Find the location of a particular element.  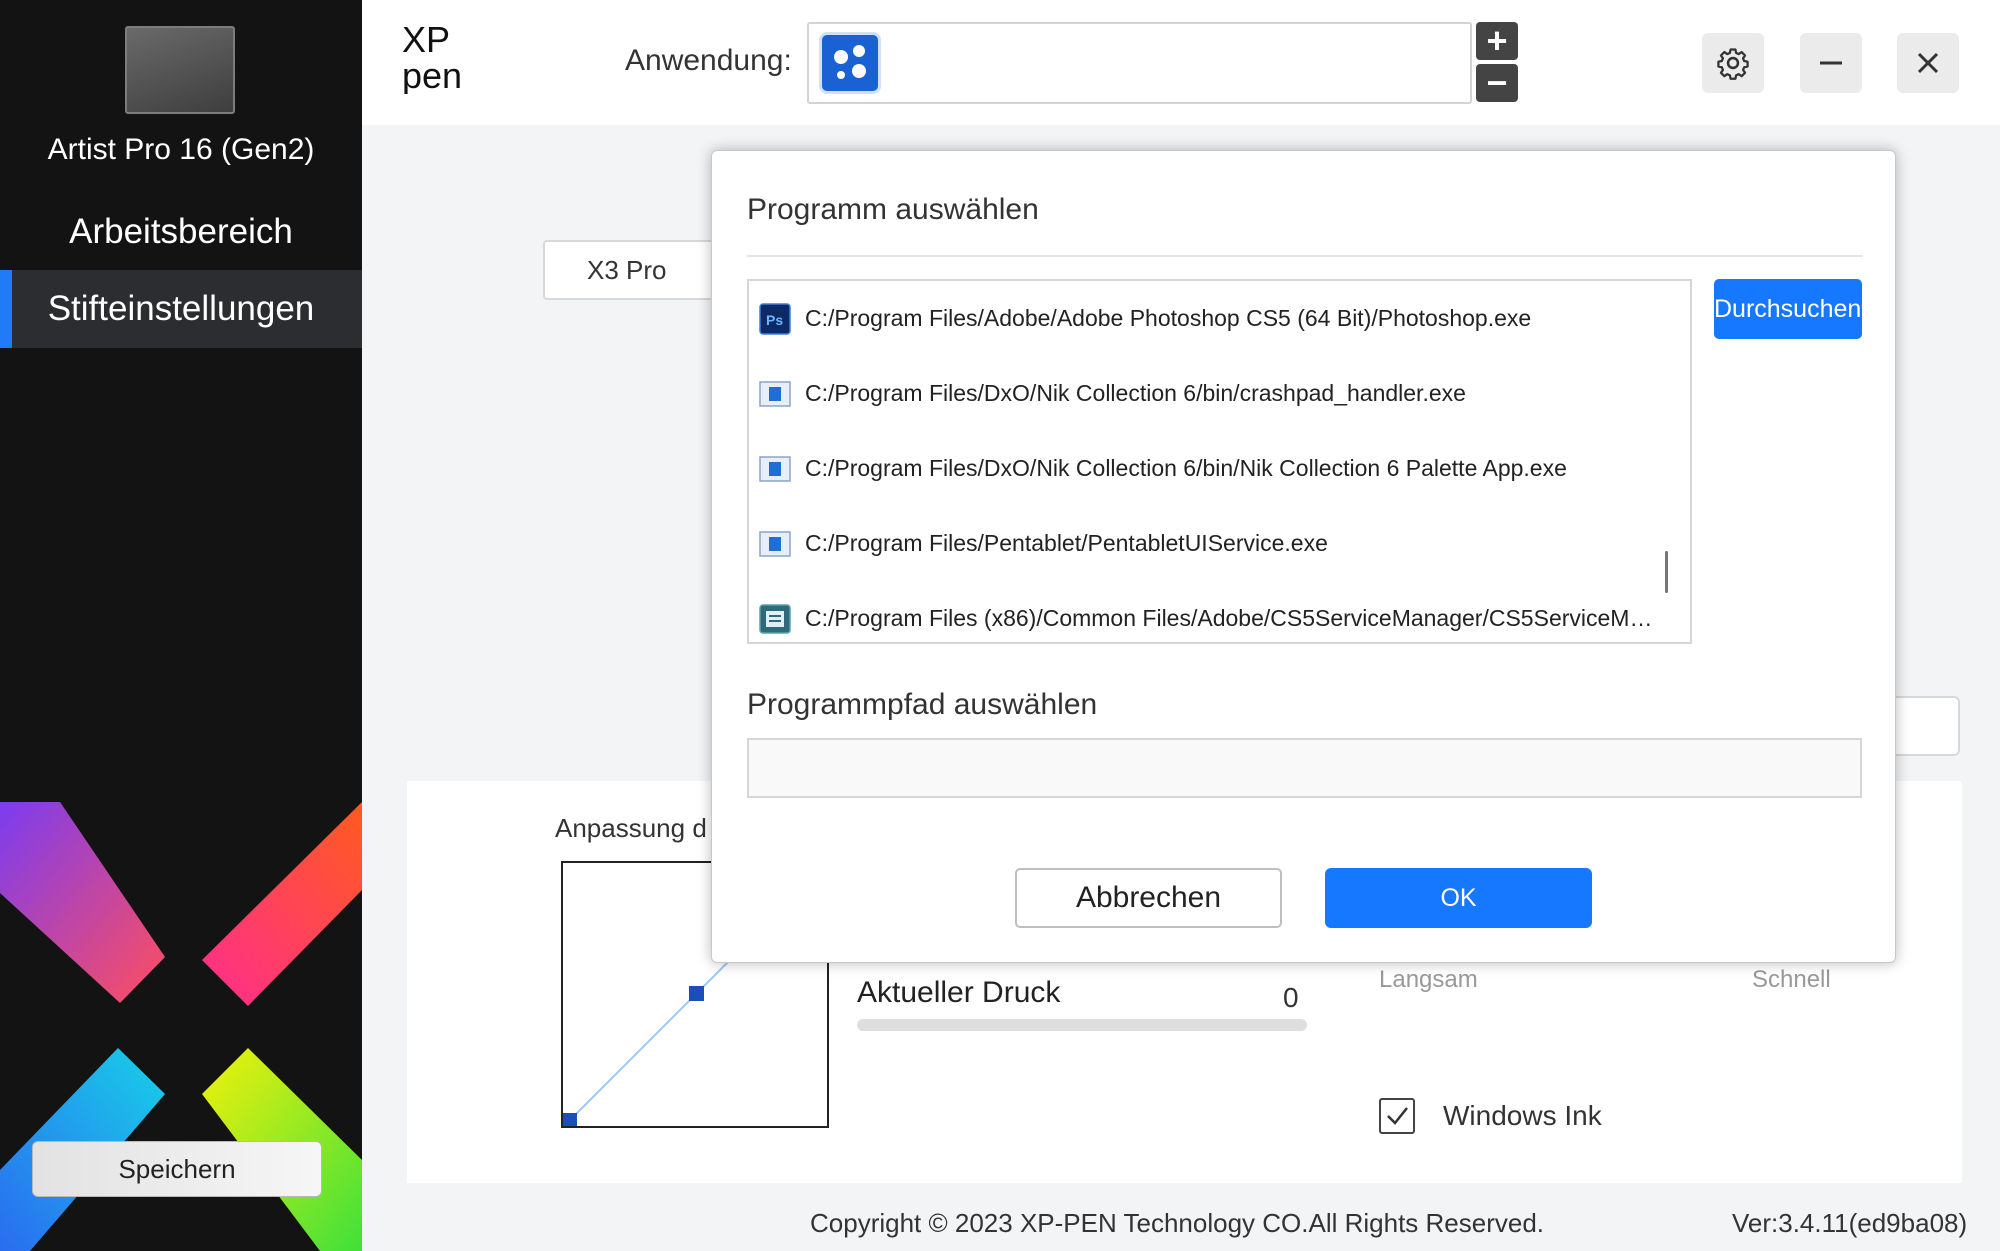

xp-pen-logo: XP pen is located at coordinates (432, 58).